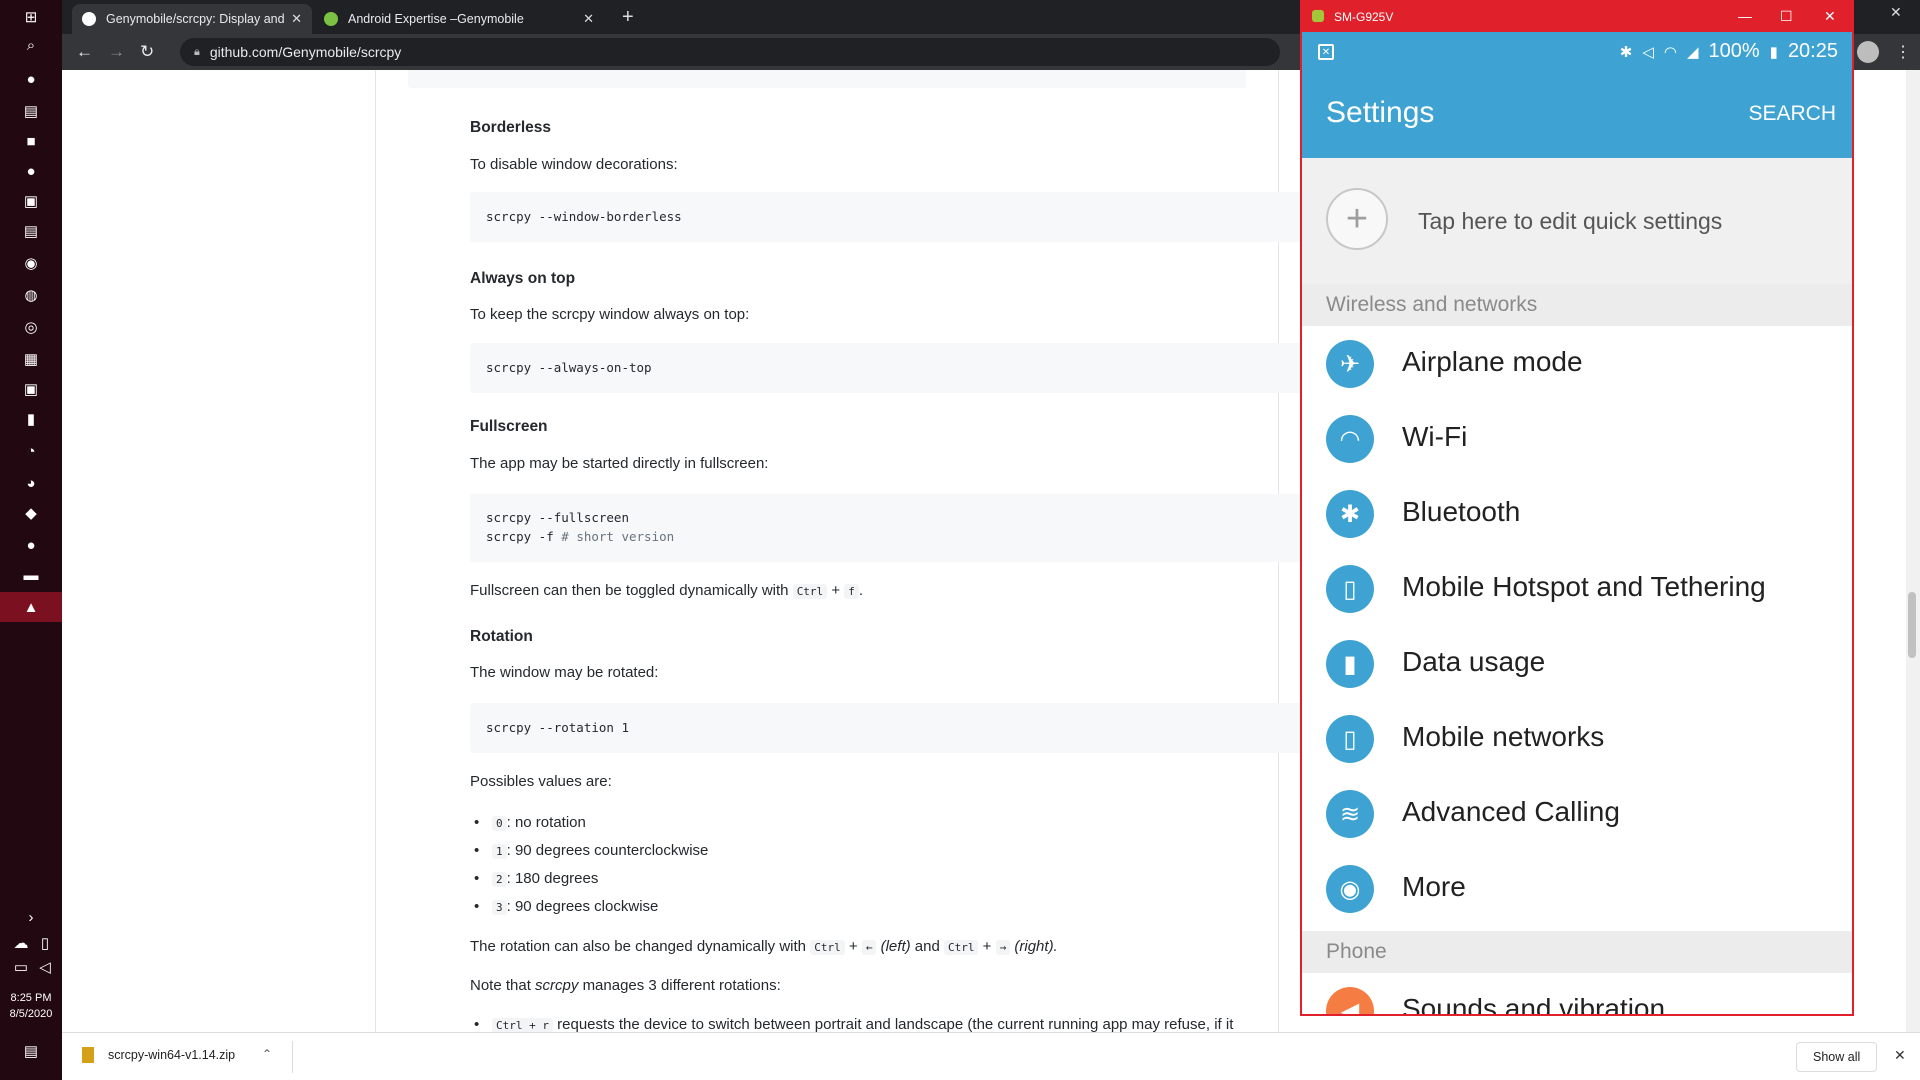  What do you see at coordinates (1503, 736) in the screenshot?
I see `settings-item-label: Mobile networks` at bounding box center [1503, 736].